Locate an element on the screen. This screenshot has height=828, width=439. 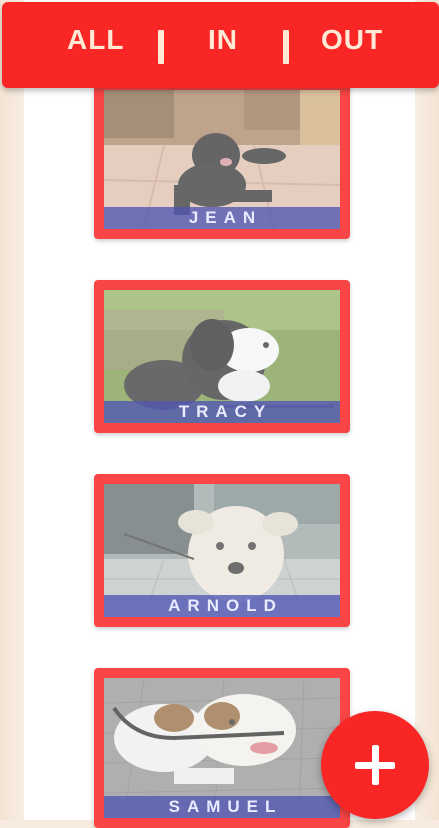
add-dog-button is located at coordinates (375, 765).